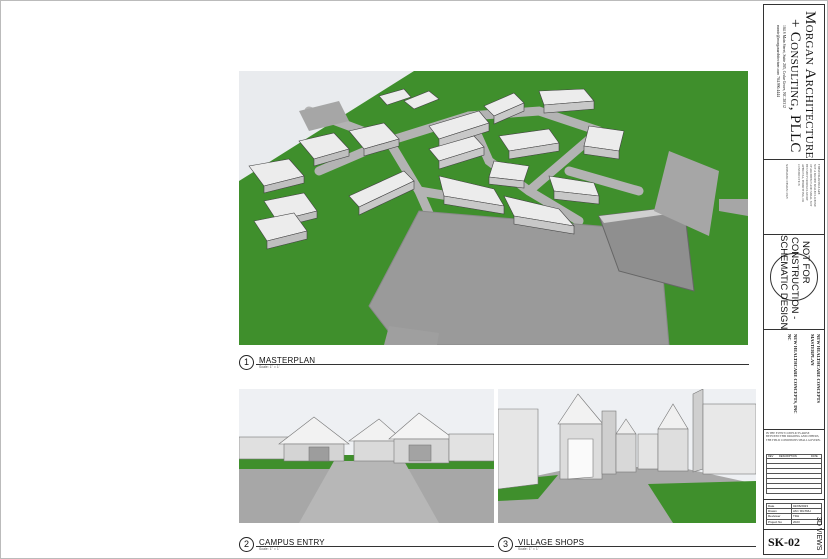  I want to click on view-underline, so click(502, 364).